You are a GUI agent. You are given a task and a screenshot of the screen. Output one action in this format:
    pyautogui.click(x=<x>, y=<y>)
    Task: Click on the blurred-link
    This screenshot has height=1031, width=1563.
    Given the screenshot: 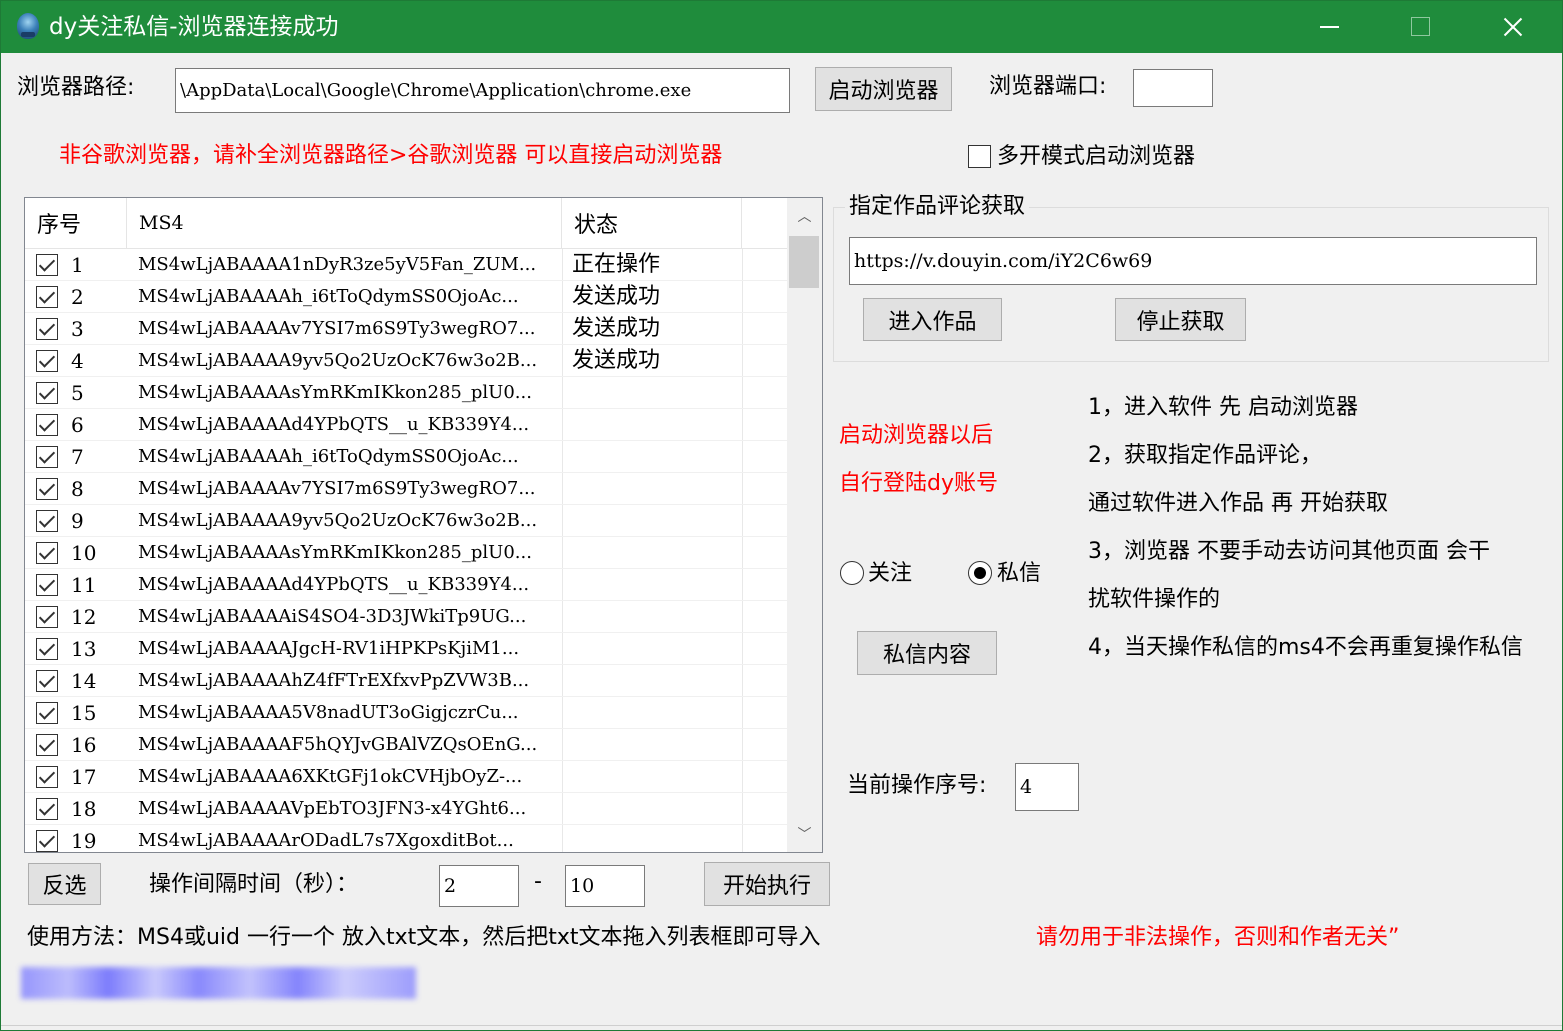 What is the action you would take?
    pyautogui.click(x=218, y=983)
    